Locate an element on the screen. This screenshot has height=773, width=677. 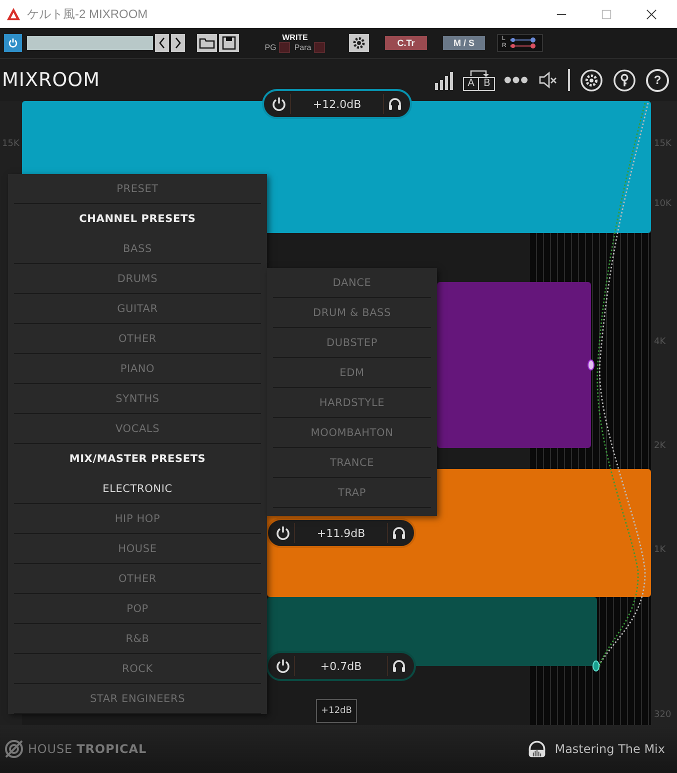
menu-item: EDM is located at coordinates (352, 373).